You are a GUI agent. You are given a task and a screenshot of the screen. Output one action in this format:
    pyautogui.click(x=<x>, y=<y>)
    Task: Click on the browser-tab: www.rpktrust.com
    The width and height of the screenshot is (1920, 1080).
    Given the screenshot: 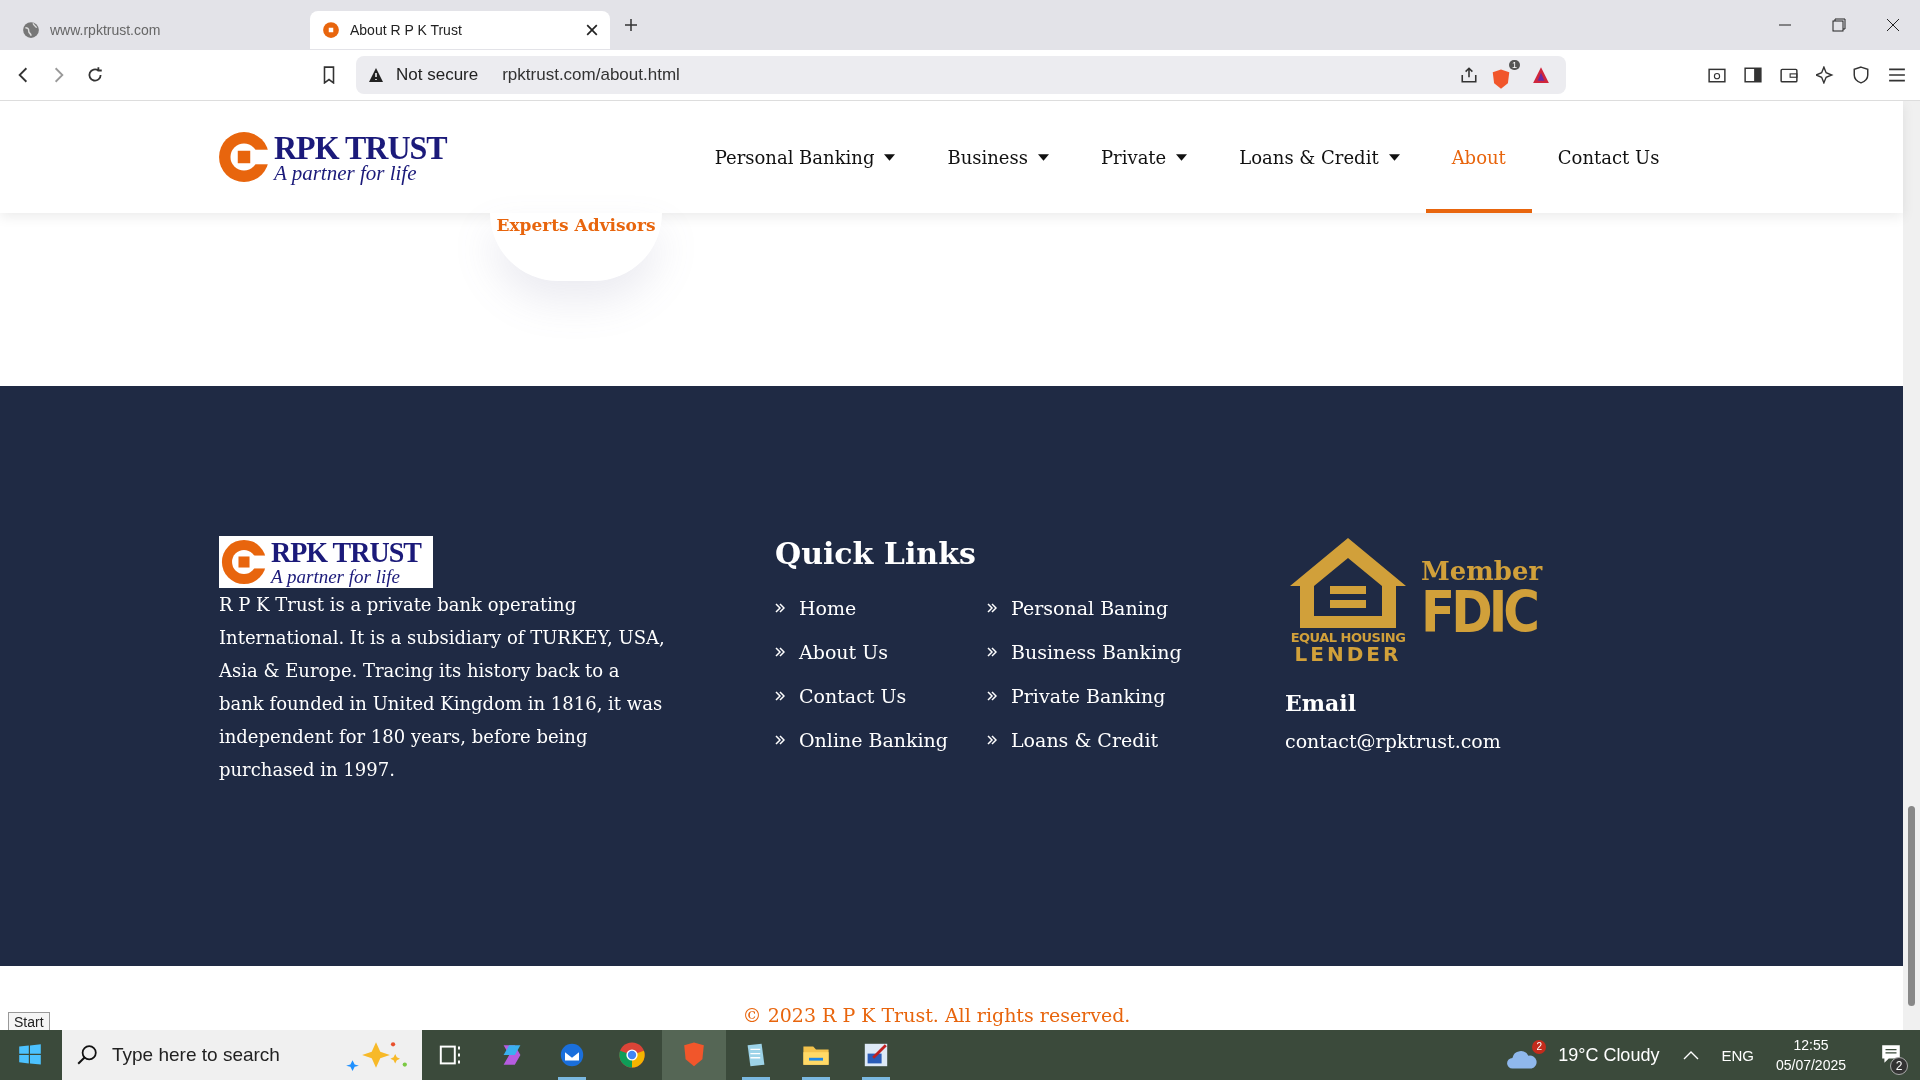 What is the action you would take?
    pyautogui.click(x=160, y=30)
    